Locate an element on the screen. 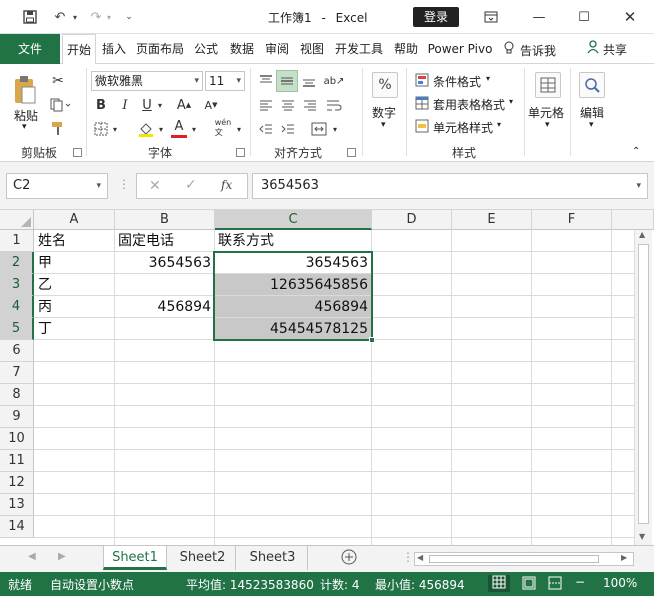 The image size is (654, 596). column-header-f: F is located at coordinates (572, 220).